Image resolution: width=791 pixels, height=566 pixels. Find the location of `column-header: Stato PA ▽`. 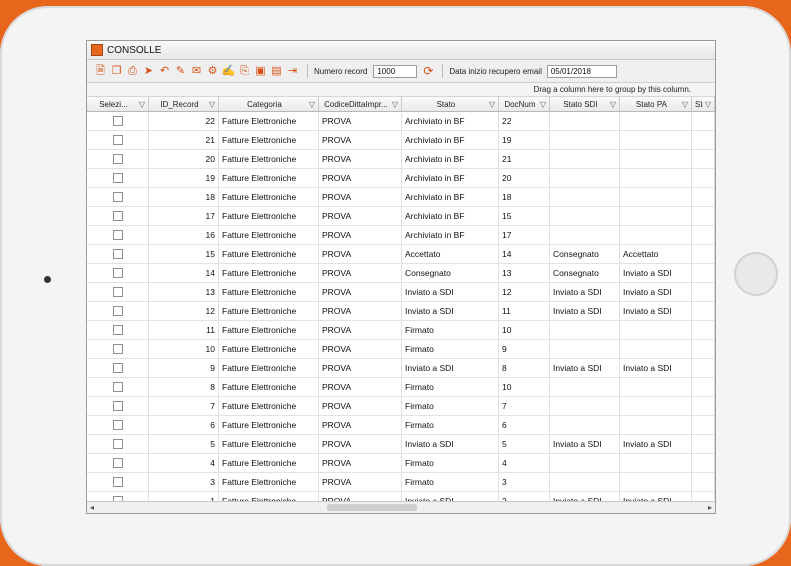

column-header: Stato PA ▽ is located at coordinates (656, 104).